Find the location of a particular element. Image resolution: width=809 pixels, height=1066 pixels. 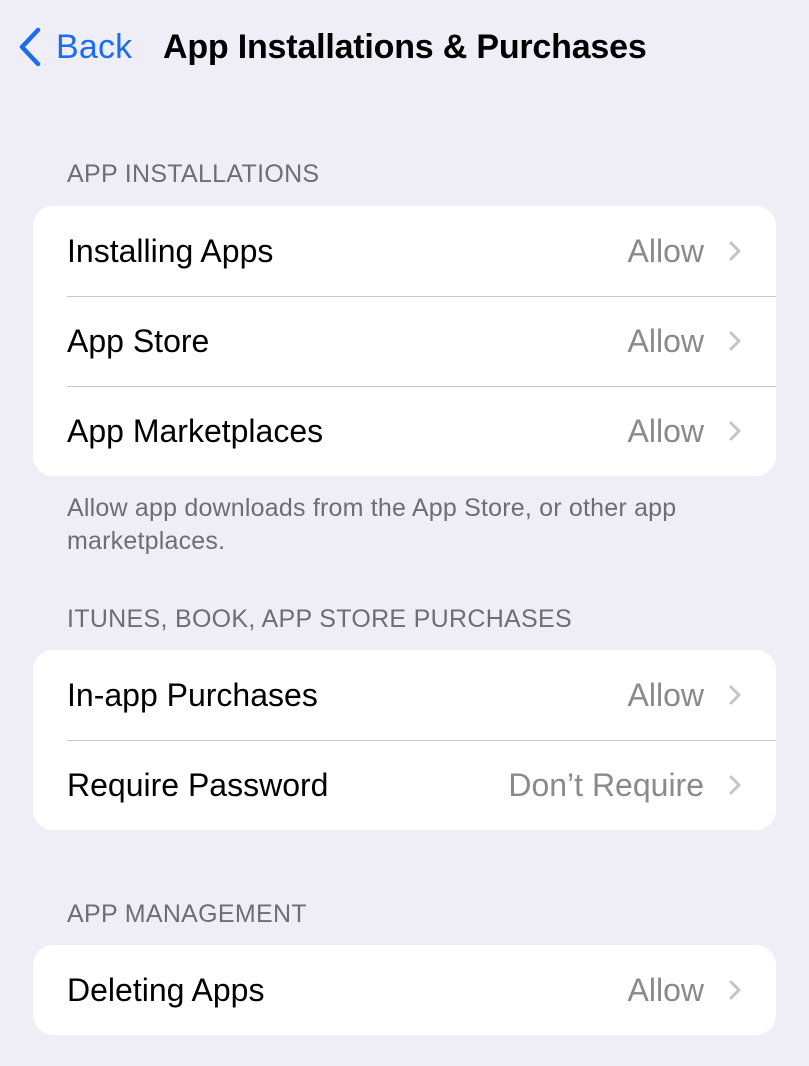

page-title: App Installations & Purchases is located at coordinates (405, 47).